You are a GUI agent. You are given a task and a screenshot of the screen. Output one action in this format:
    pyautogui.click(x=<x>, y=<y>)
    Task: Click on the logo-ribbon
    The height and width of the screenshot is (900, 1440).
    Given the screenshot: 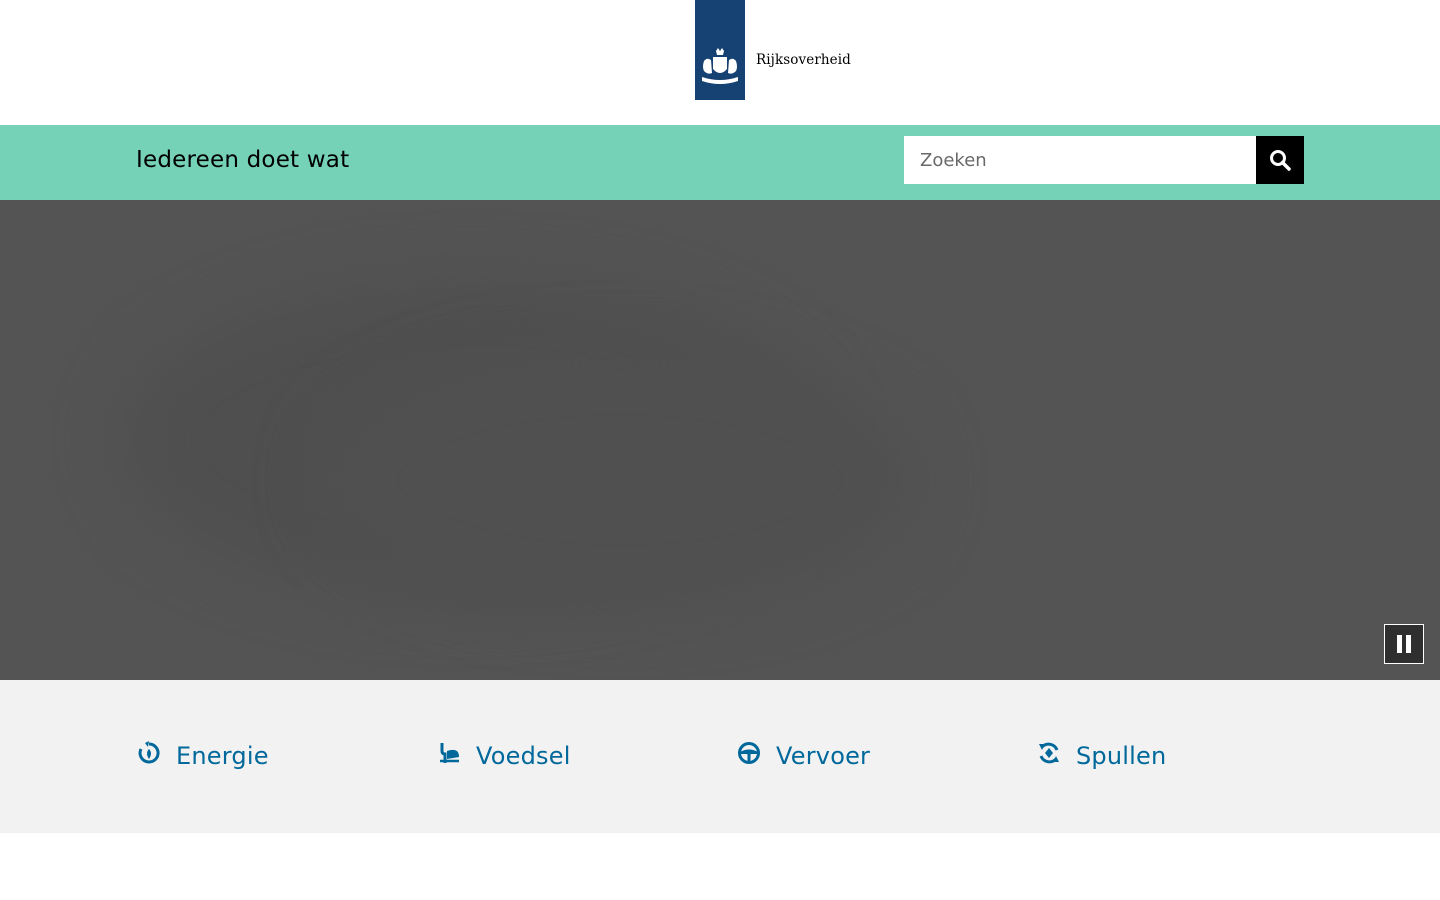 What is the action you would take?
    pyautogui.click(x=720, y=50)
    